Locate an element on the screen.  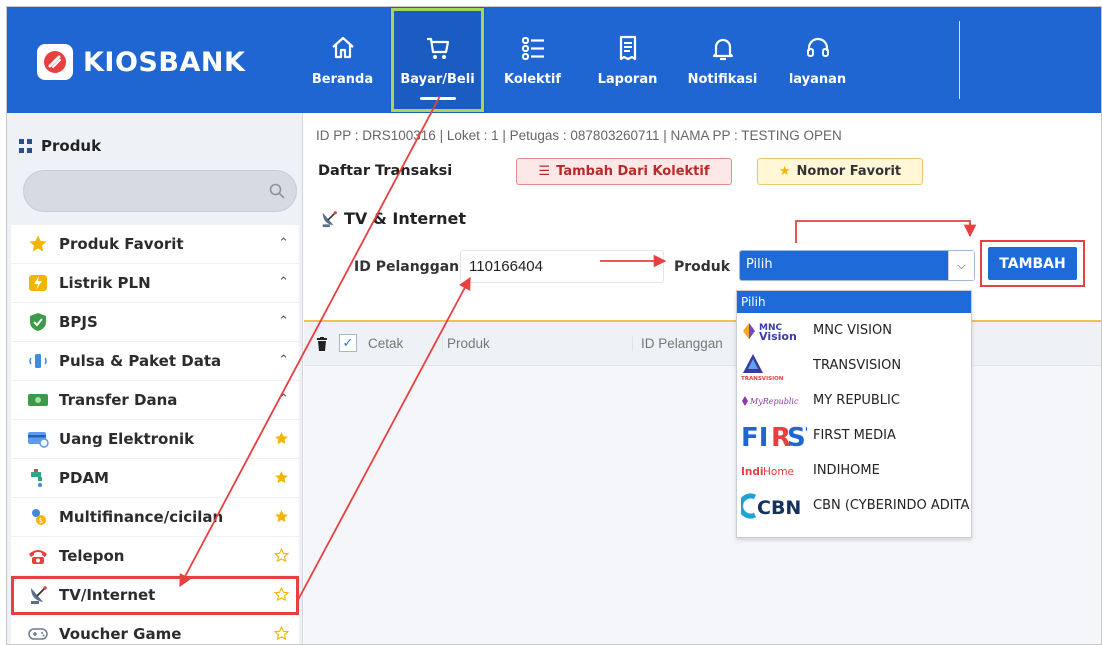
sidebar-item-produk-favorit: Produk Favorit ⌃ is located at coordinates (155, 244).